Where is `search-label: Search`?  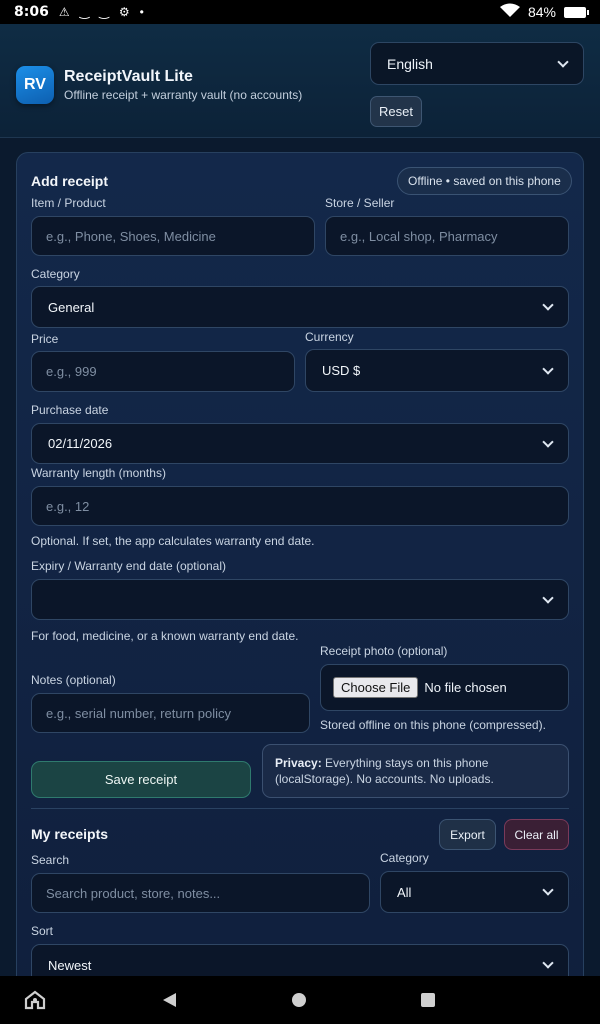
search-label: Search is located at coordinates (50, 860).